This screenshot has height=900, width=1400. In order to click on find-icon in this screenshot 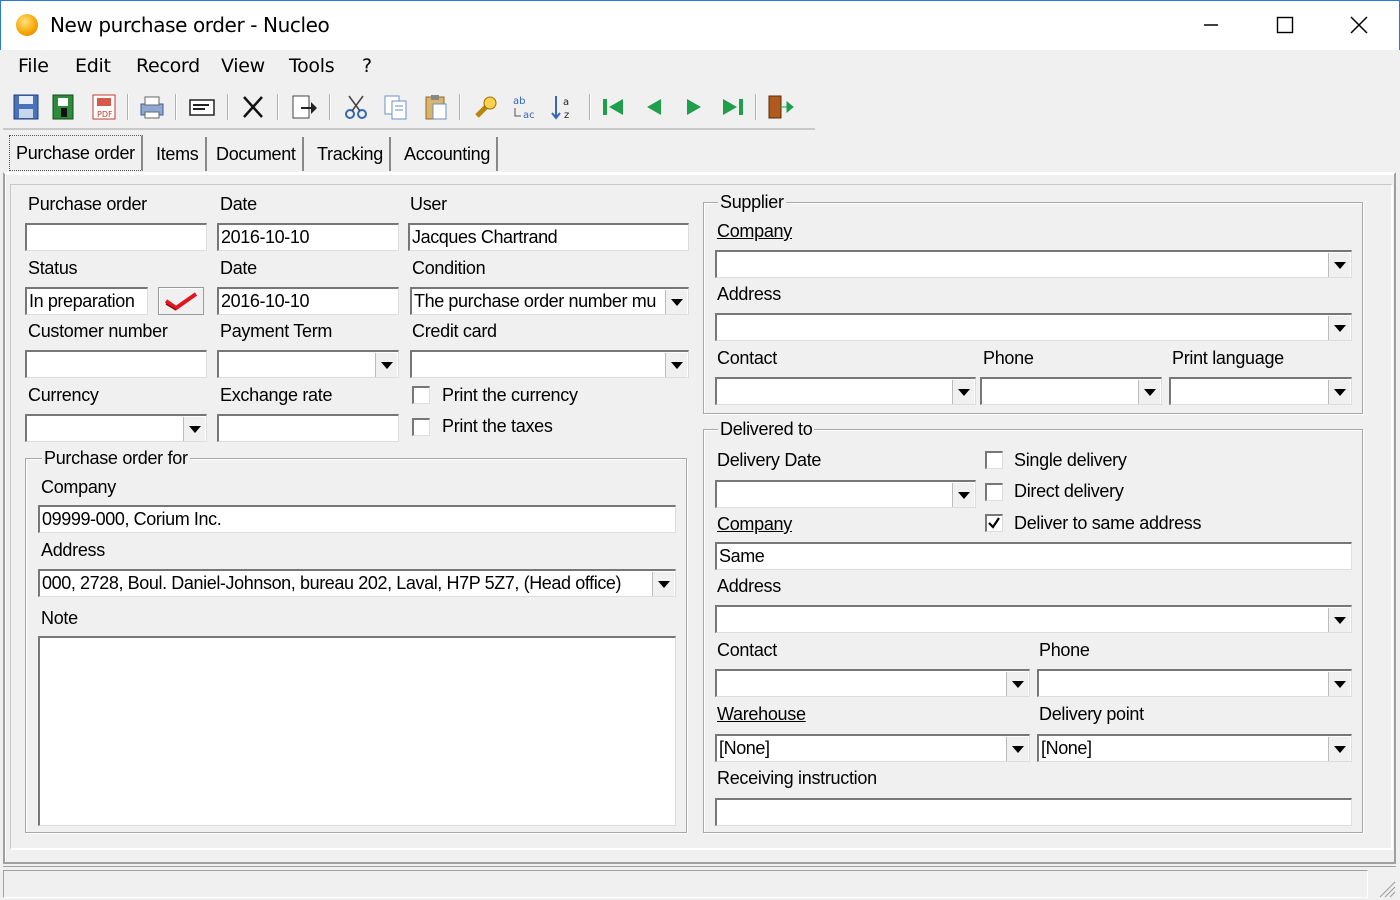, I will do `click(486, 107)`.